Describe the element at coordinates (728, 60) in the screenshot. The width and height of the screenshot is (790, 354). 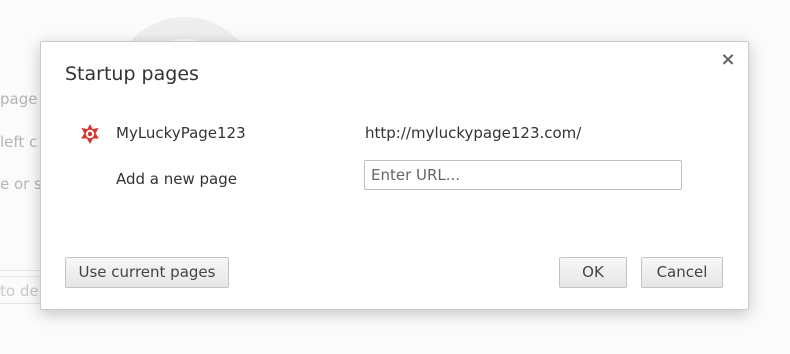
I see `close-icon: ×` at that location.